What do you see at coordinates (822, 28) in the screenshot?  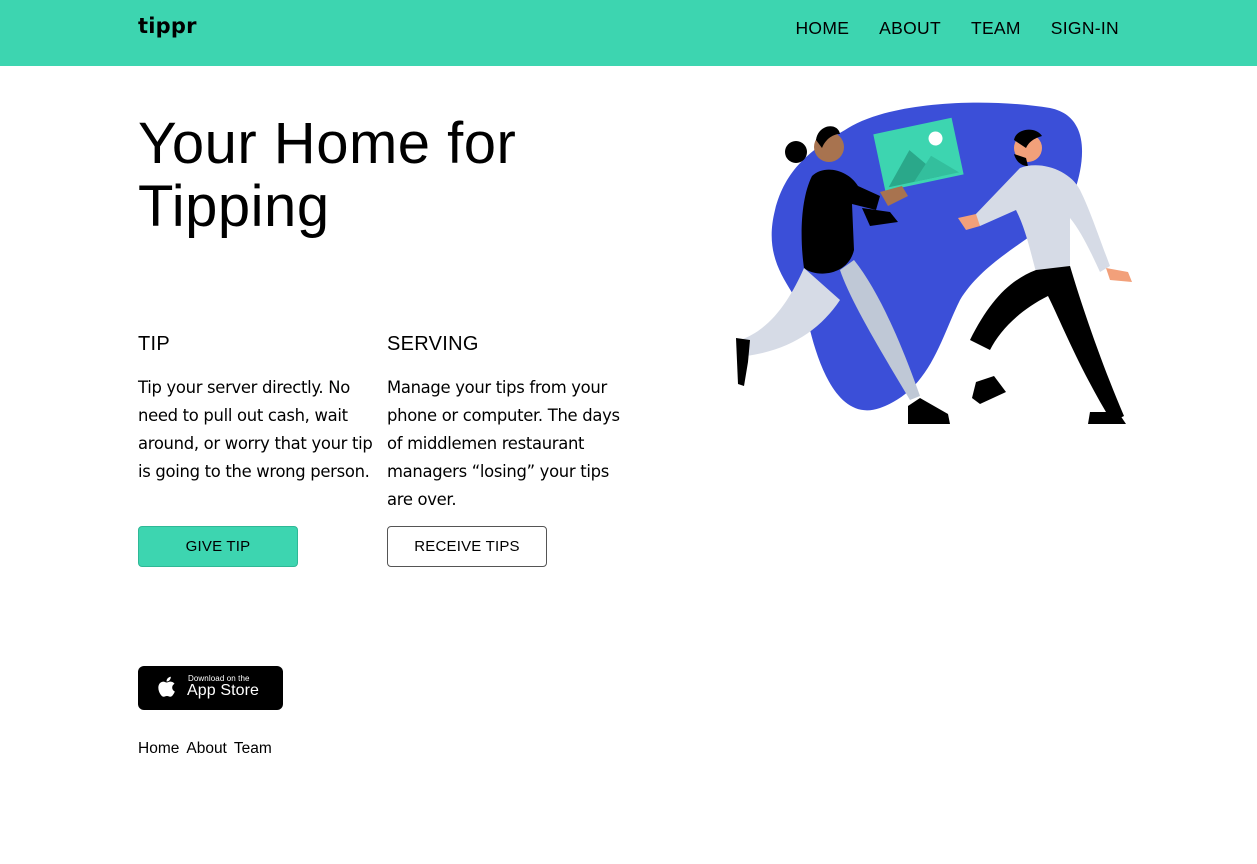 I see `nav-link-home: HOME` at bounding box center [822, 28].